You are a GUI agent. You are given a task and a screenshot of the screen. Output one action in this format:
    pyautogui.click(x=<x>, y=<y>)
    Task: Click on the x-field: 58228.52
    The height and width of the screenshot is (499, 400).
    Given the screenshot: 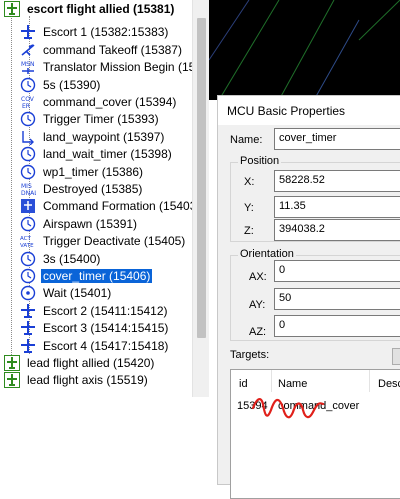 What is the action you would take?
    pyautogui.click(x=337, y=181)
    